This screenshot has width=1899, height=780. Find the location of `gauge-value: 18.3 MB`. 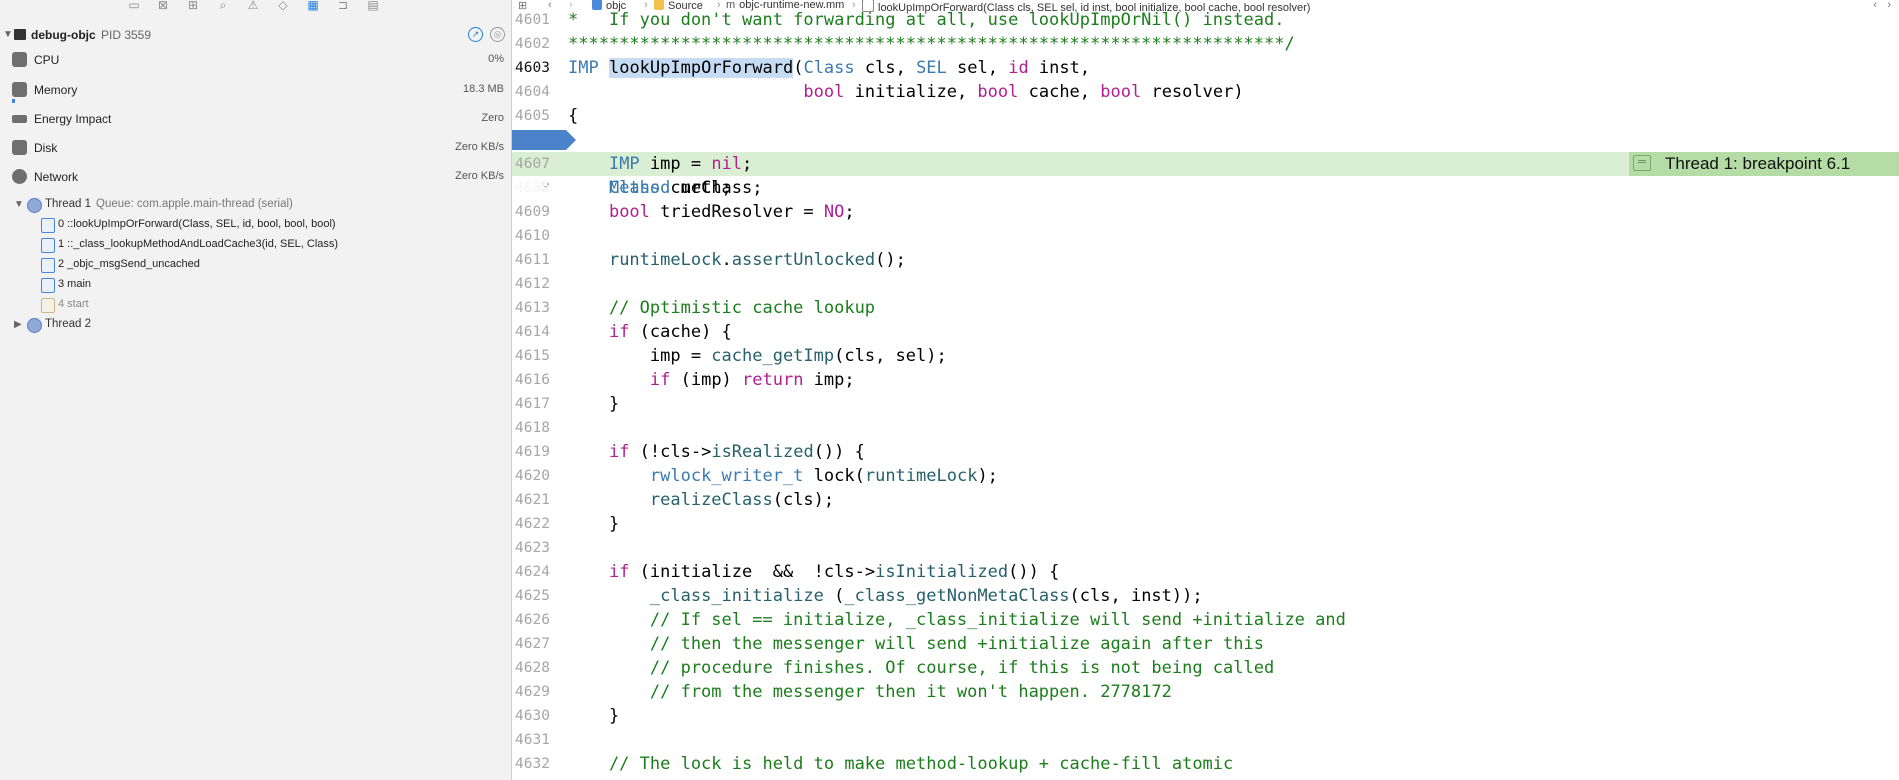

gauge-value: 18.3 MB is located at coordinates (483, 89).